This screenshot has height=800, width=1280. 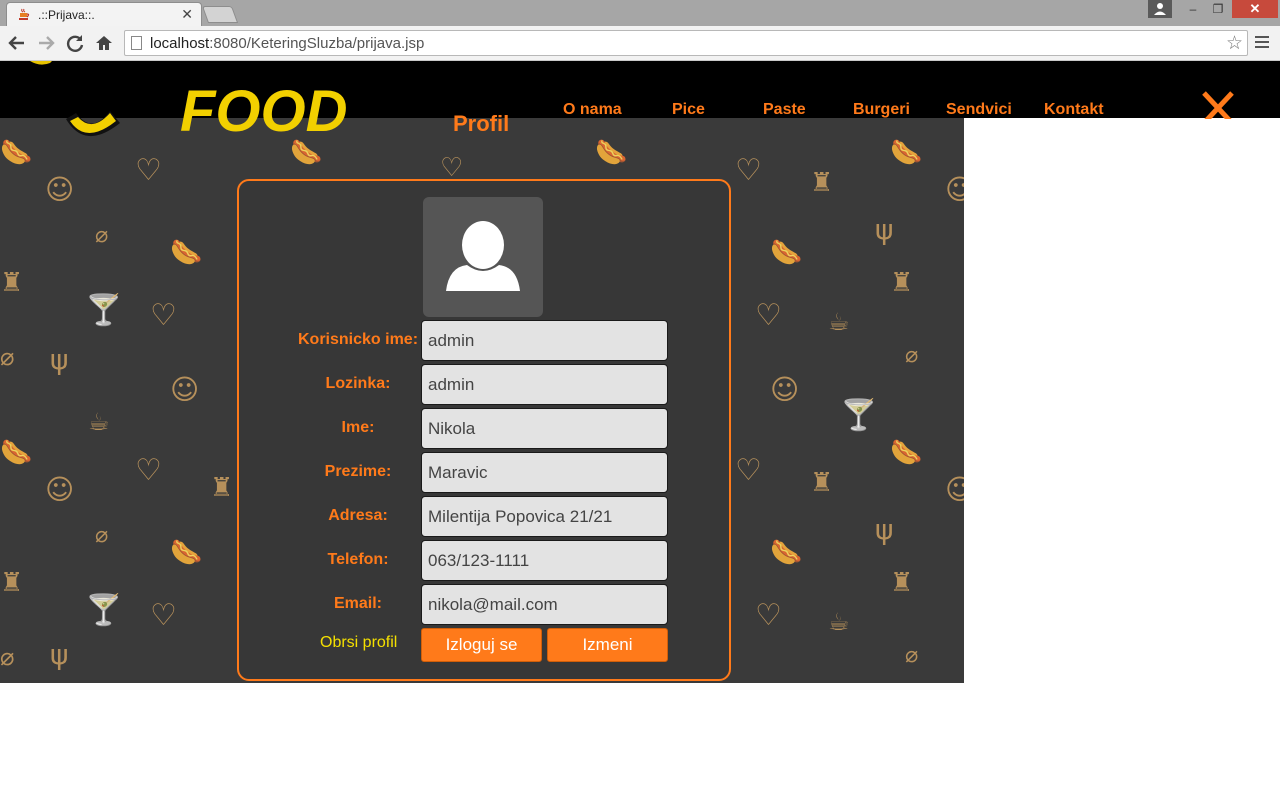 What do you see at coordinates (104, 43) in the screenshot?
I see `home-icon` at bounding box center [104, 43].